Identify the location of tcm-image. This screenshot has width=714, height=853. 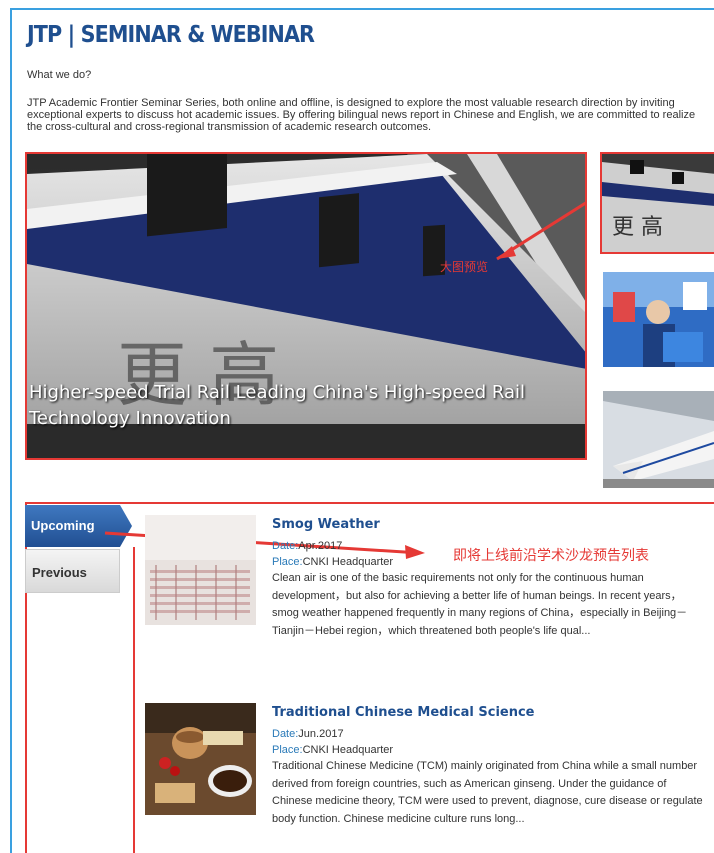
(200, 759).